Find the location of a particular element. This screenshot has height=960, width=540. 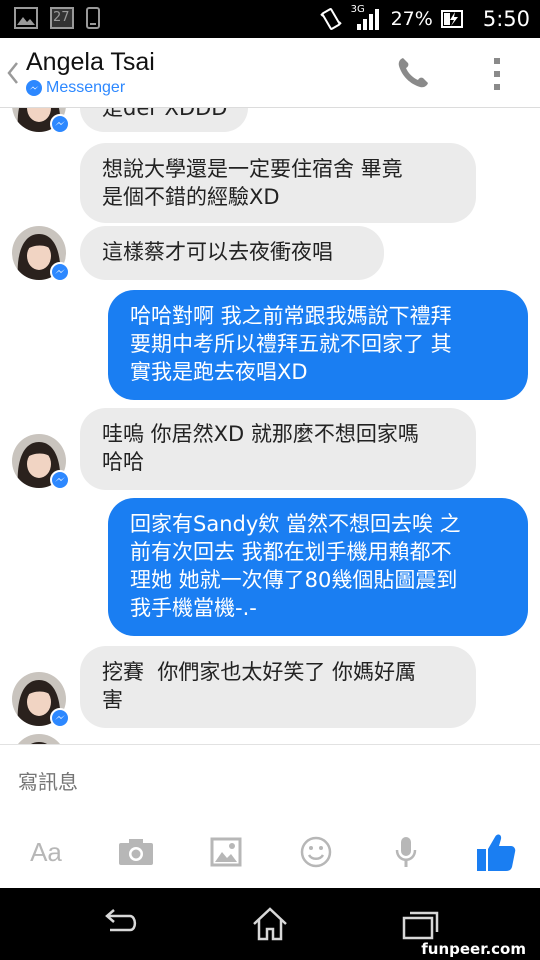

microphone-icon is located at coordinates (406, 852).